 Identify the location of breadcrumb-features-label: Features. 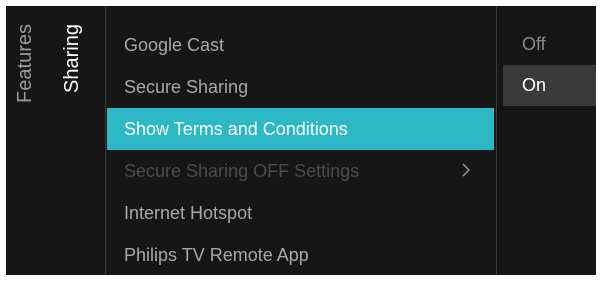
(25, 63).